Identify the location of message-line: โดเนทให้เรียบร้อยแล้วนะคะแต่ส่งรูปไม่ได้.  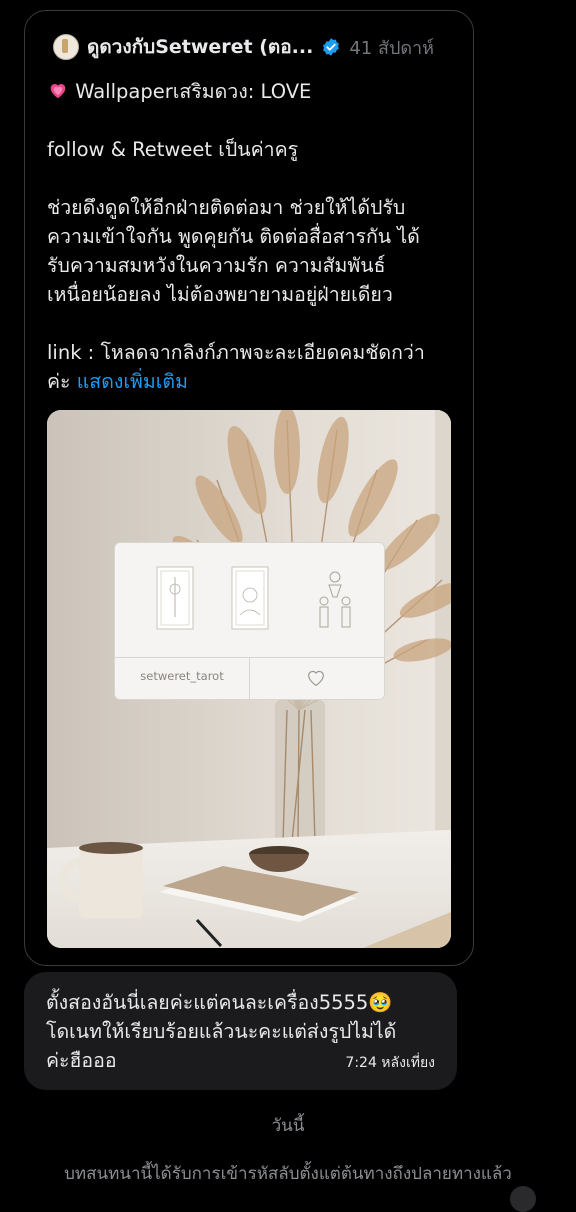
(221, 1031).